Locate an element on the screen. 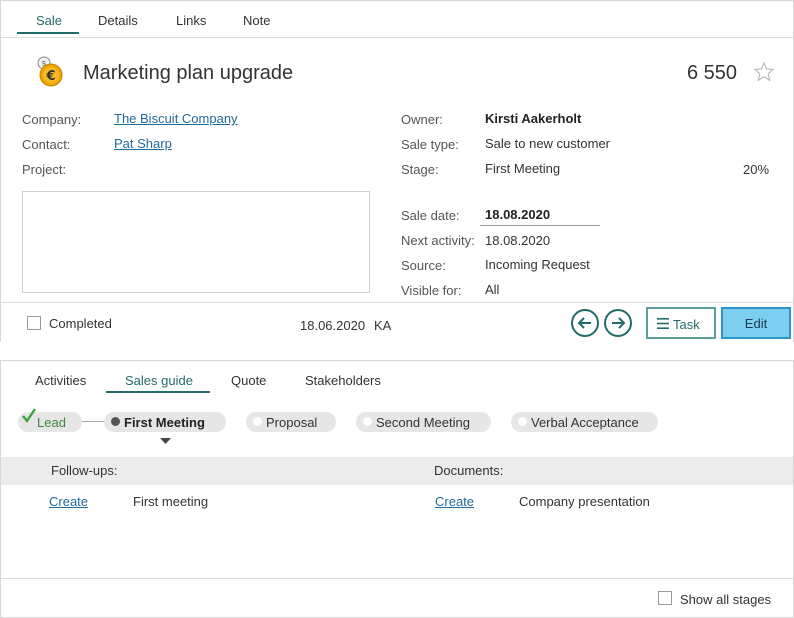  description-box is located at coordinates (196, 242).